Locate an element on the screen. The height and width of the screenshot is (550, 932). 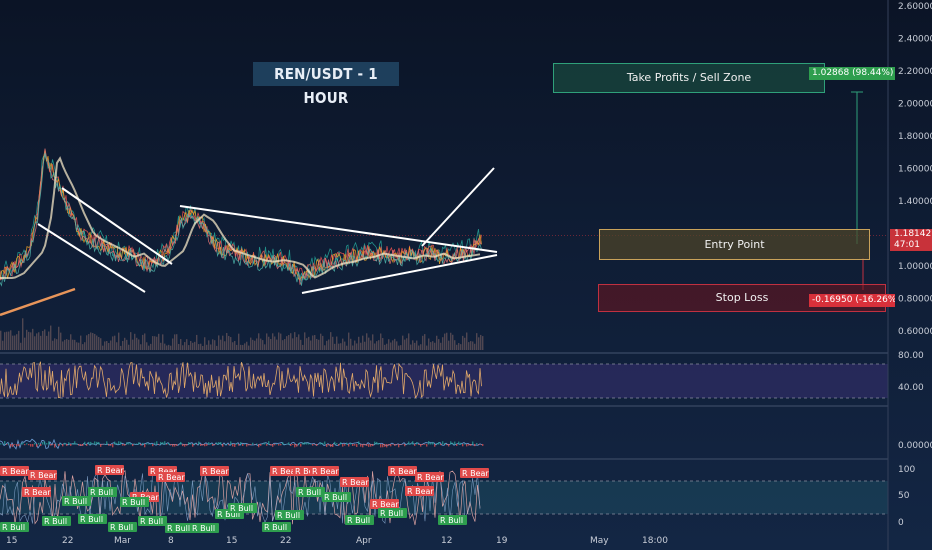
entry-point-zone: Entry Point is located at coordinates (734, 244).